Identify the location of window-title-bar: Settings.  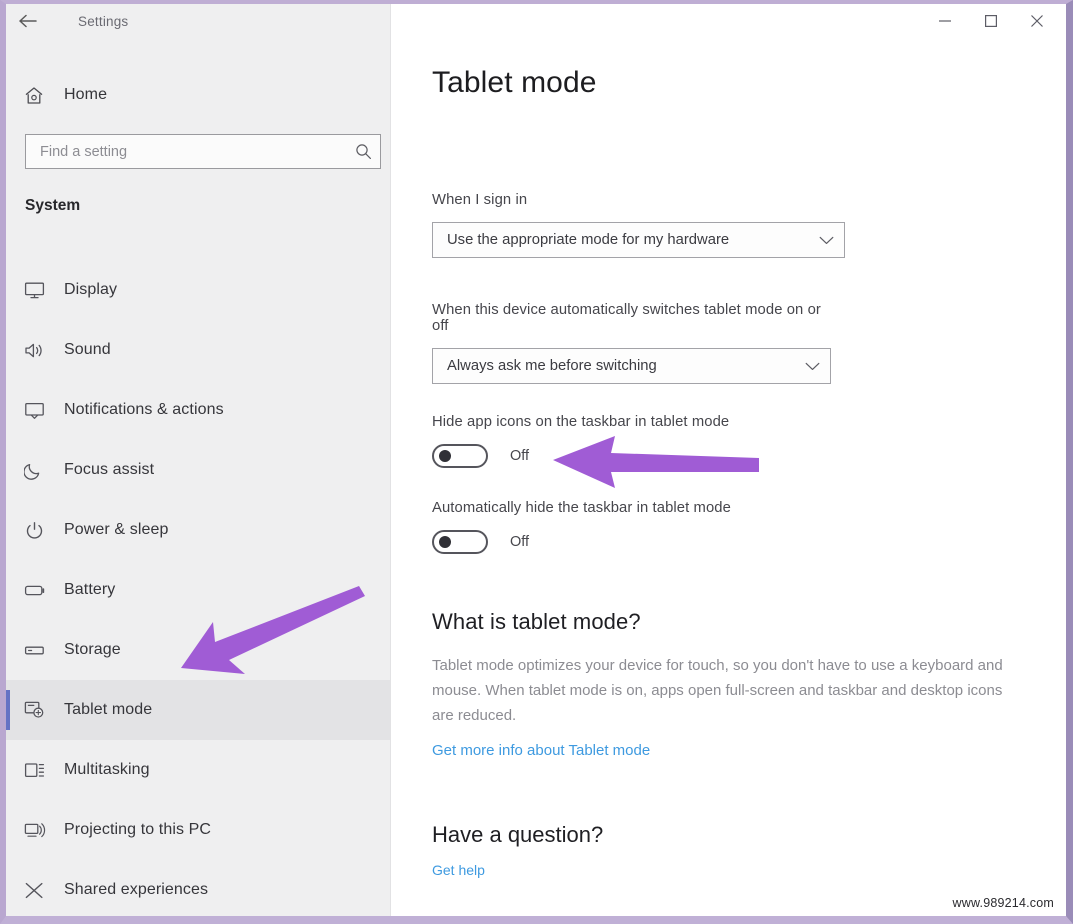
(536, 21).